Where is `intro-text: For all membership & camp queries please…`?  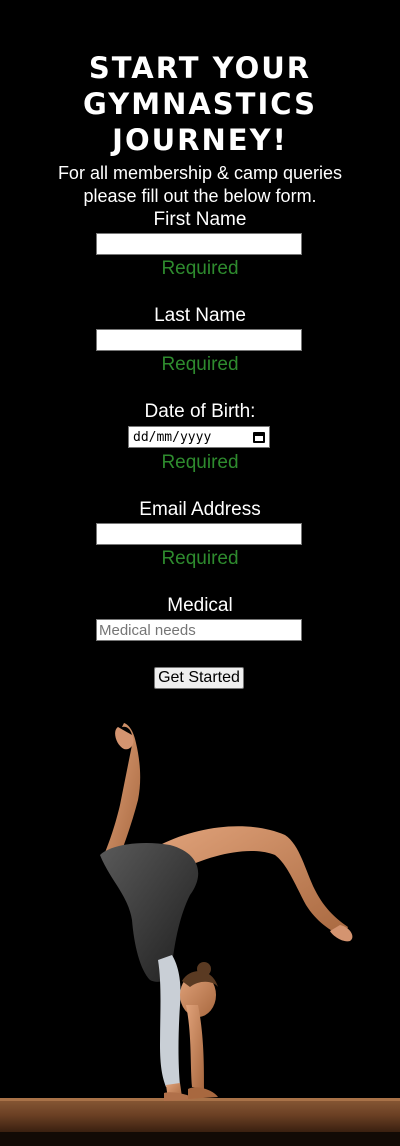 intro-text: For all membership & camp queries please… is located at coordinates (200, 185).